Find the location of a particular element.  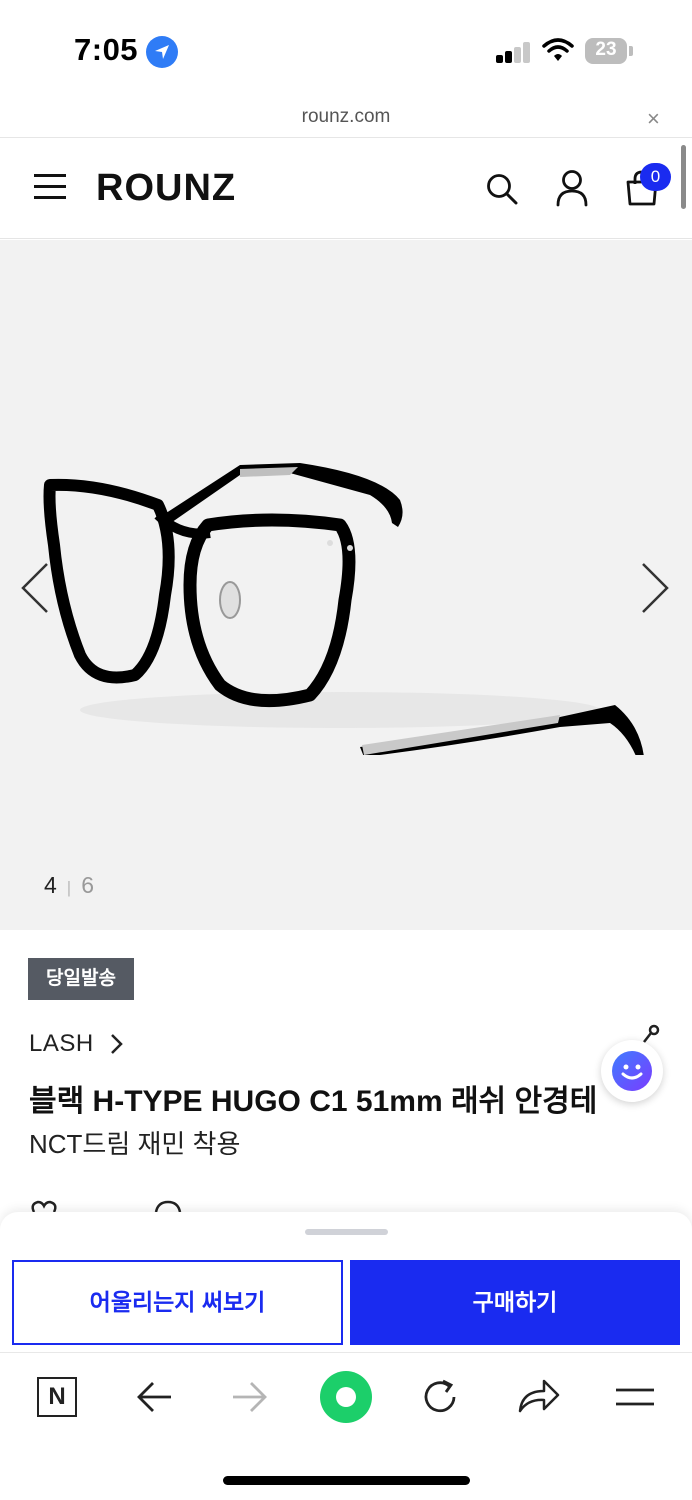

hamburger-icon is located at coordinates (635, 1399).